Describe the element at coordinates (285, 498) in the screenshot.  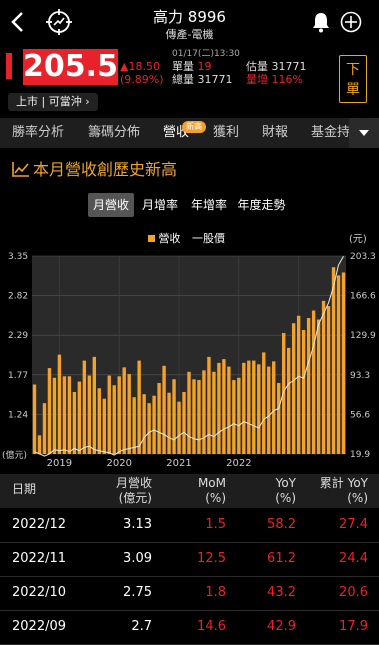
I see `col-yoy-unit: (%)` at that location.